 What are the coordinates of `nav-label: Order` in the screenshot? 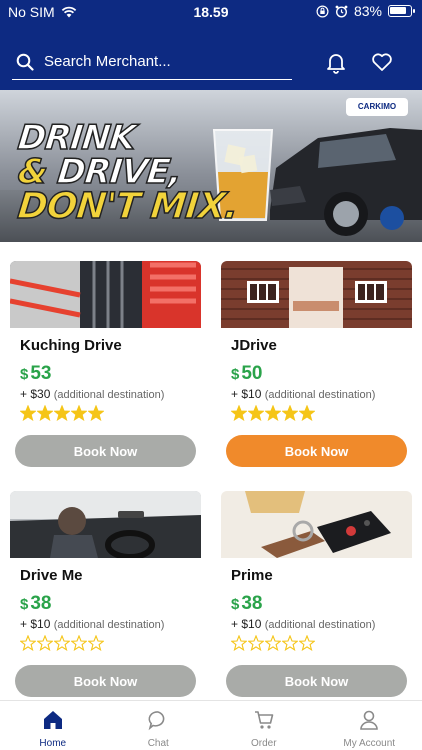 It's located at (263, 743).